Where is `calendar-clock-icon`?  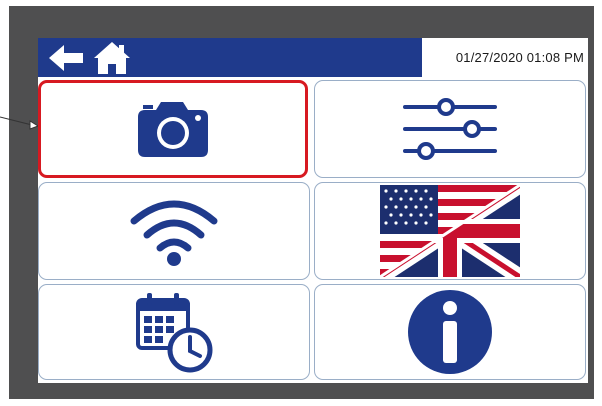
calendar-clock-icon is located at coordinates (174, 333).